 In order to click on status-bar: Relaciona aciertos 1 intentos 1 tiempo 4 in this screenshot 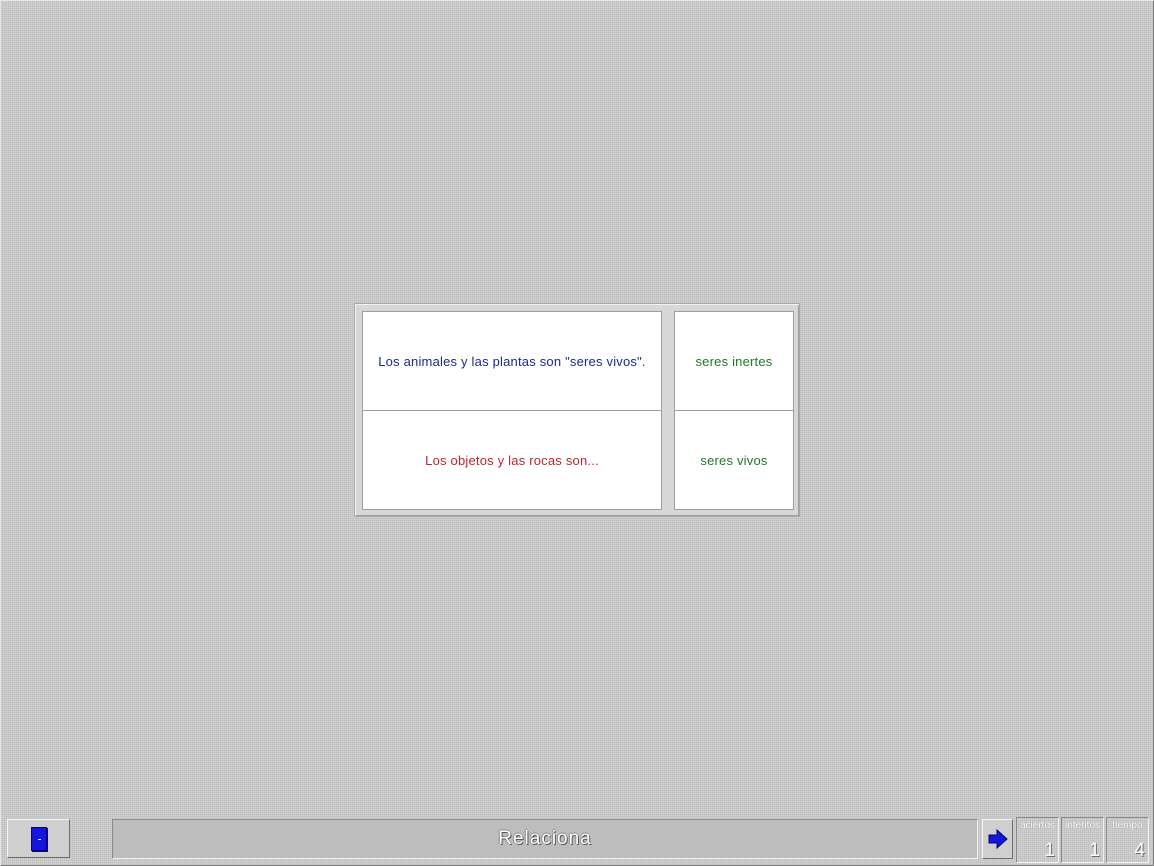, I will do `click(577, 839)`.